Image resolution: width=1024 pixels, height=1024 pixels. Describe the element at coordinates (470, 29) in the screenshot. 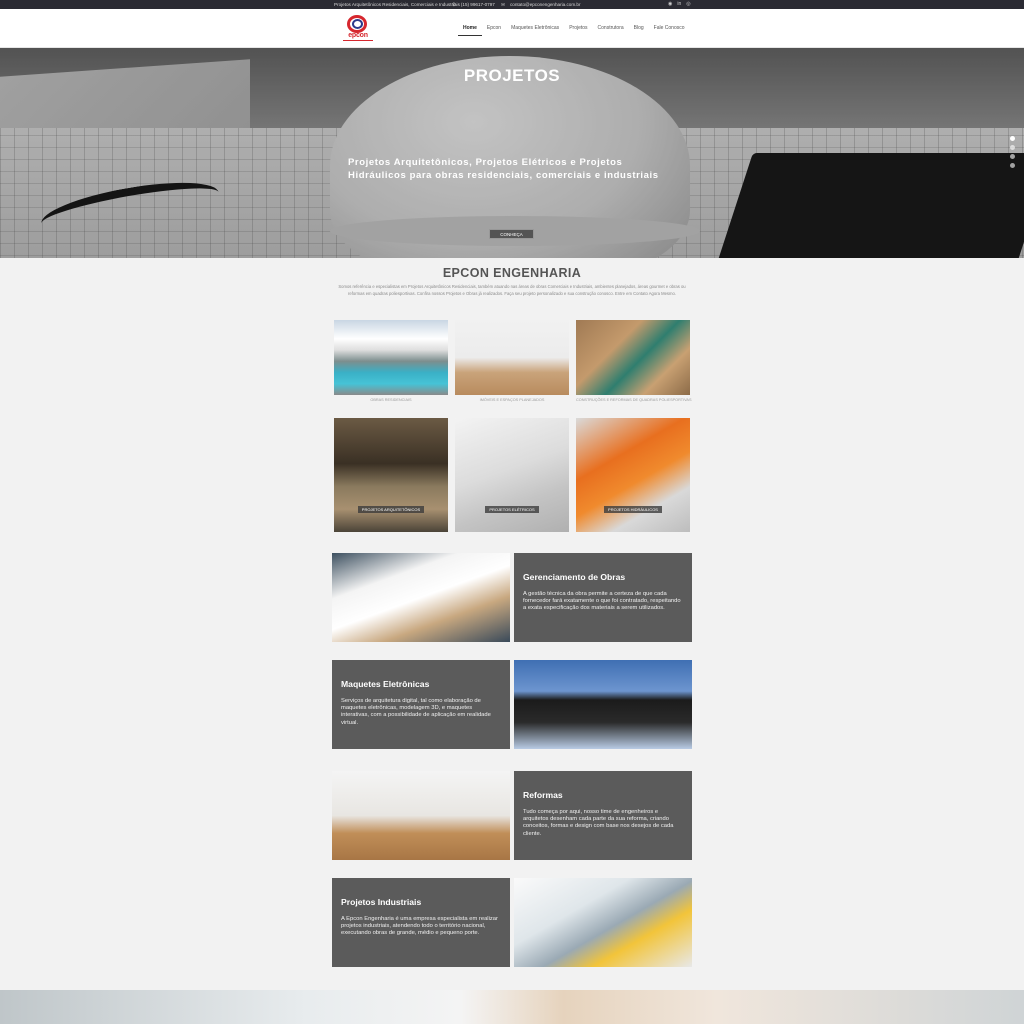

I see `nav-home: Home` at that location.